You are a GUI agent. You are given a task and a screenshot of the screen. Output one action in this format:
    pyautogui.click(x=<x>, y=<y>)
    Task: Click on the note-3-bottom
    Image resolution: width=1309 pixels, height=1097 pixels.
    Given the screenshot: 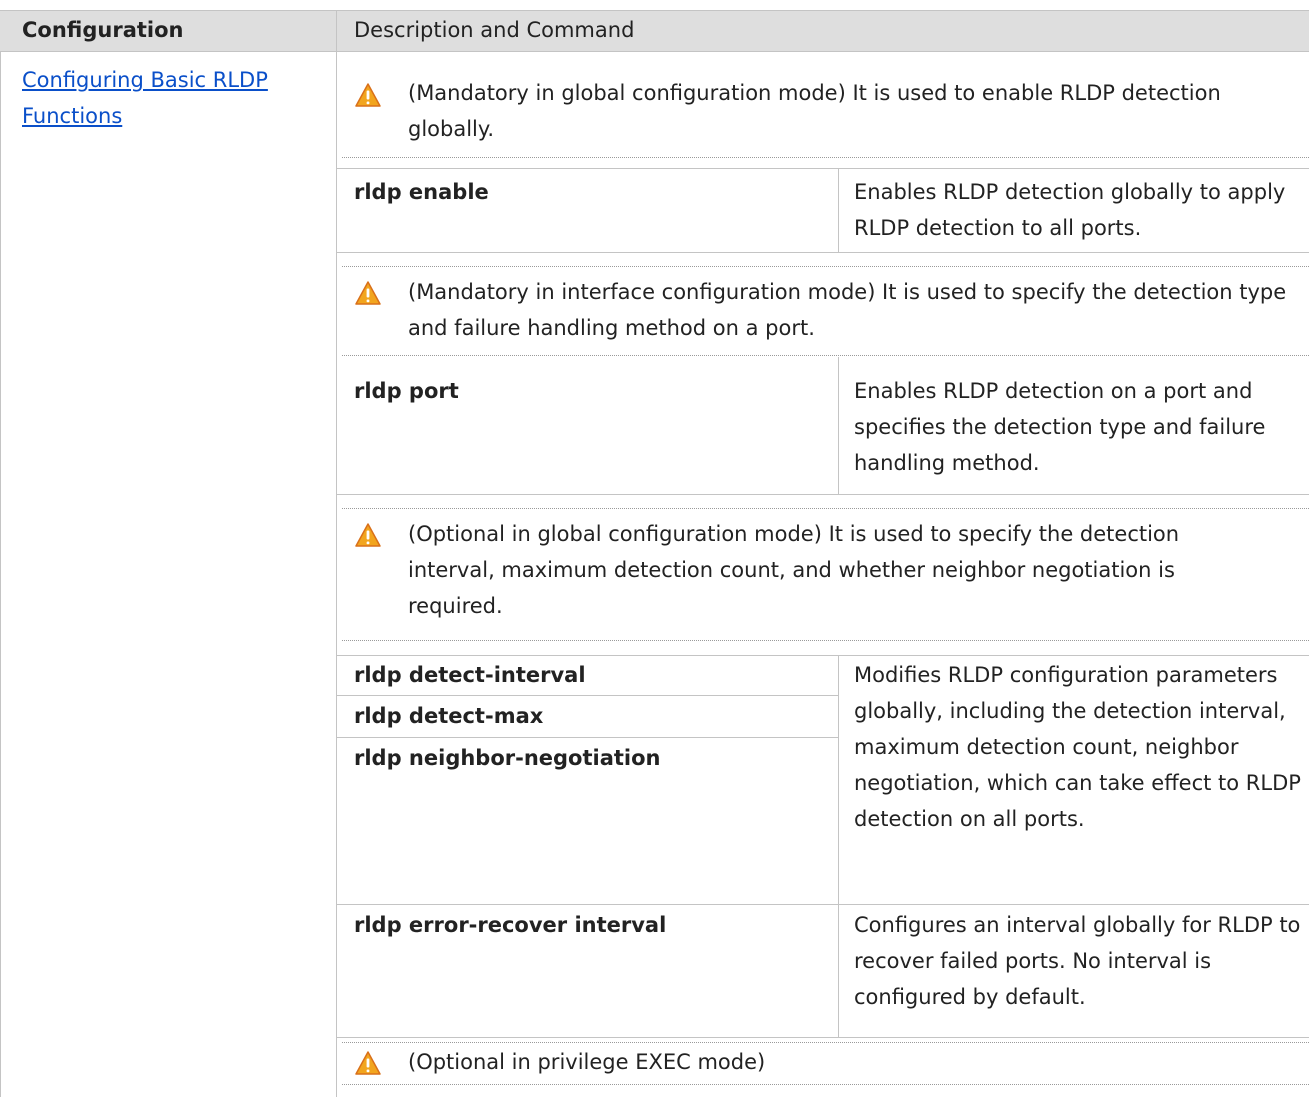 What is the action you would take?
    pyautogui.click(x=825, y=640)
    